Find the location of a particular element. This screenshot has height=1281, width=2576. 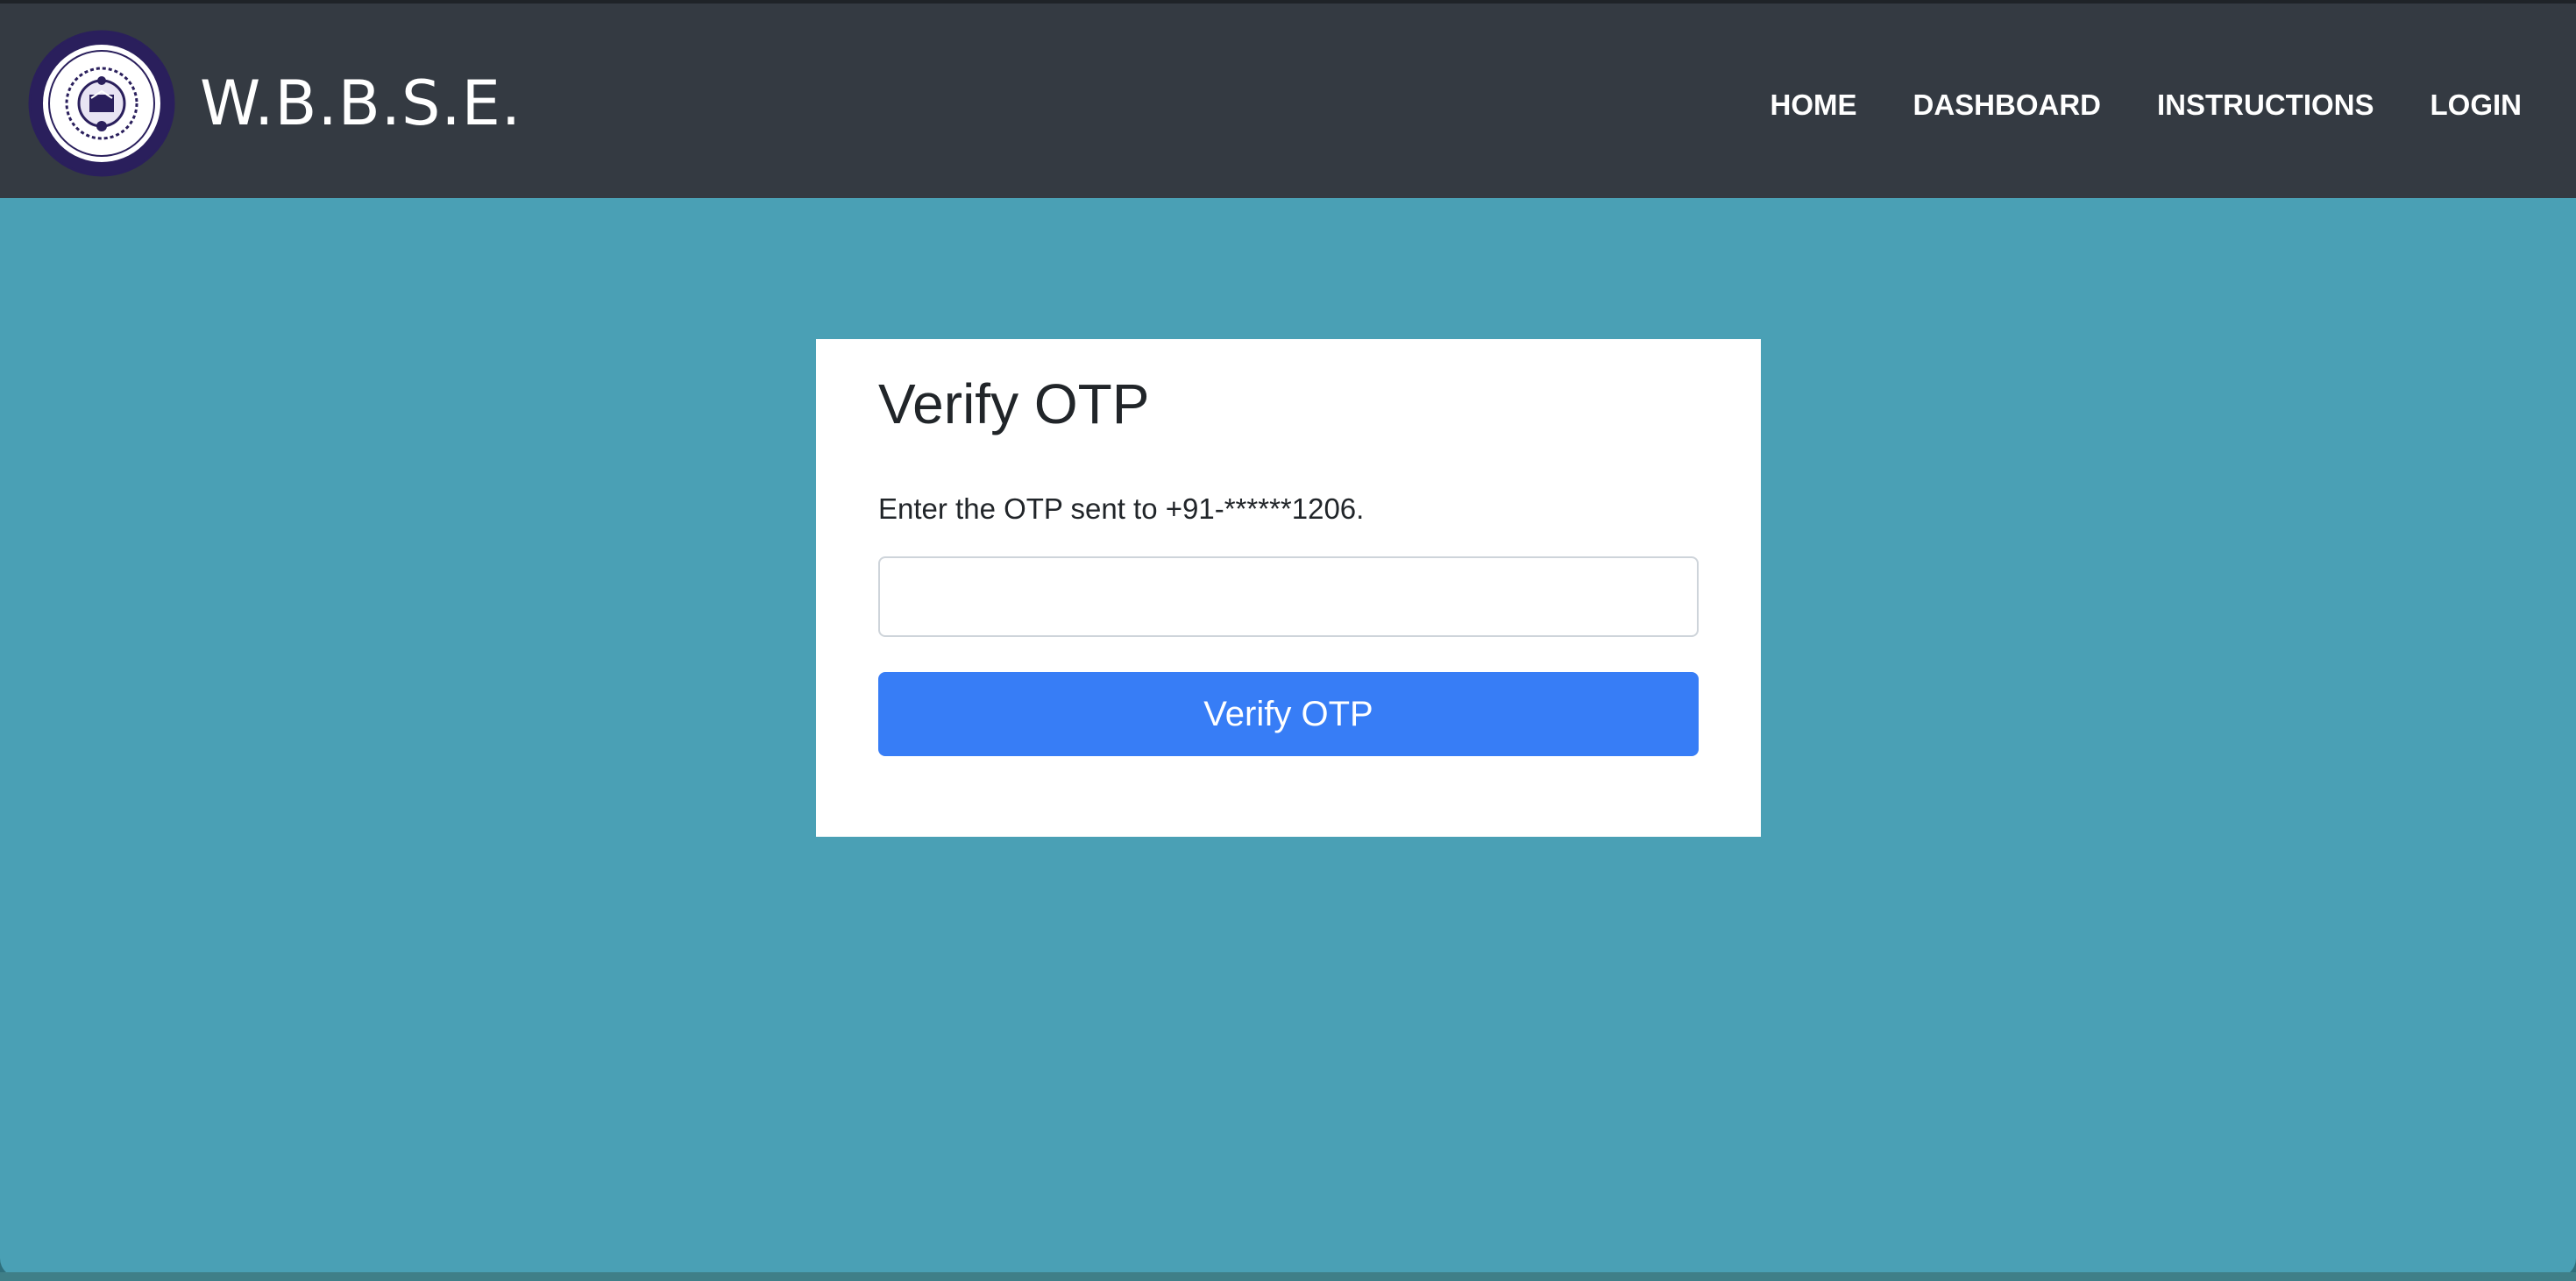

brand-title: W.B.B.S.E. is located at coordinates (361, 103).